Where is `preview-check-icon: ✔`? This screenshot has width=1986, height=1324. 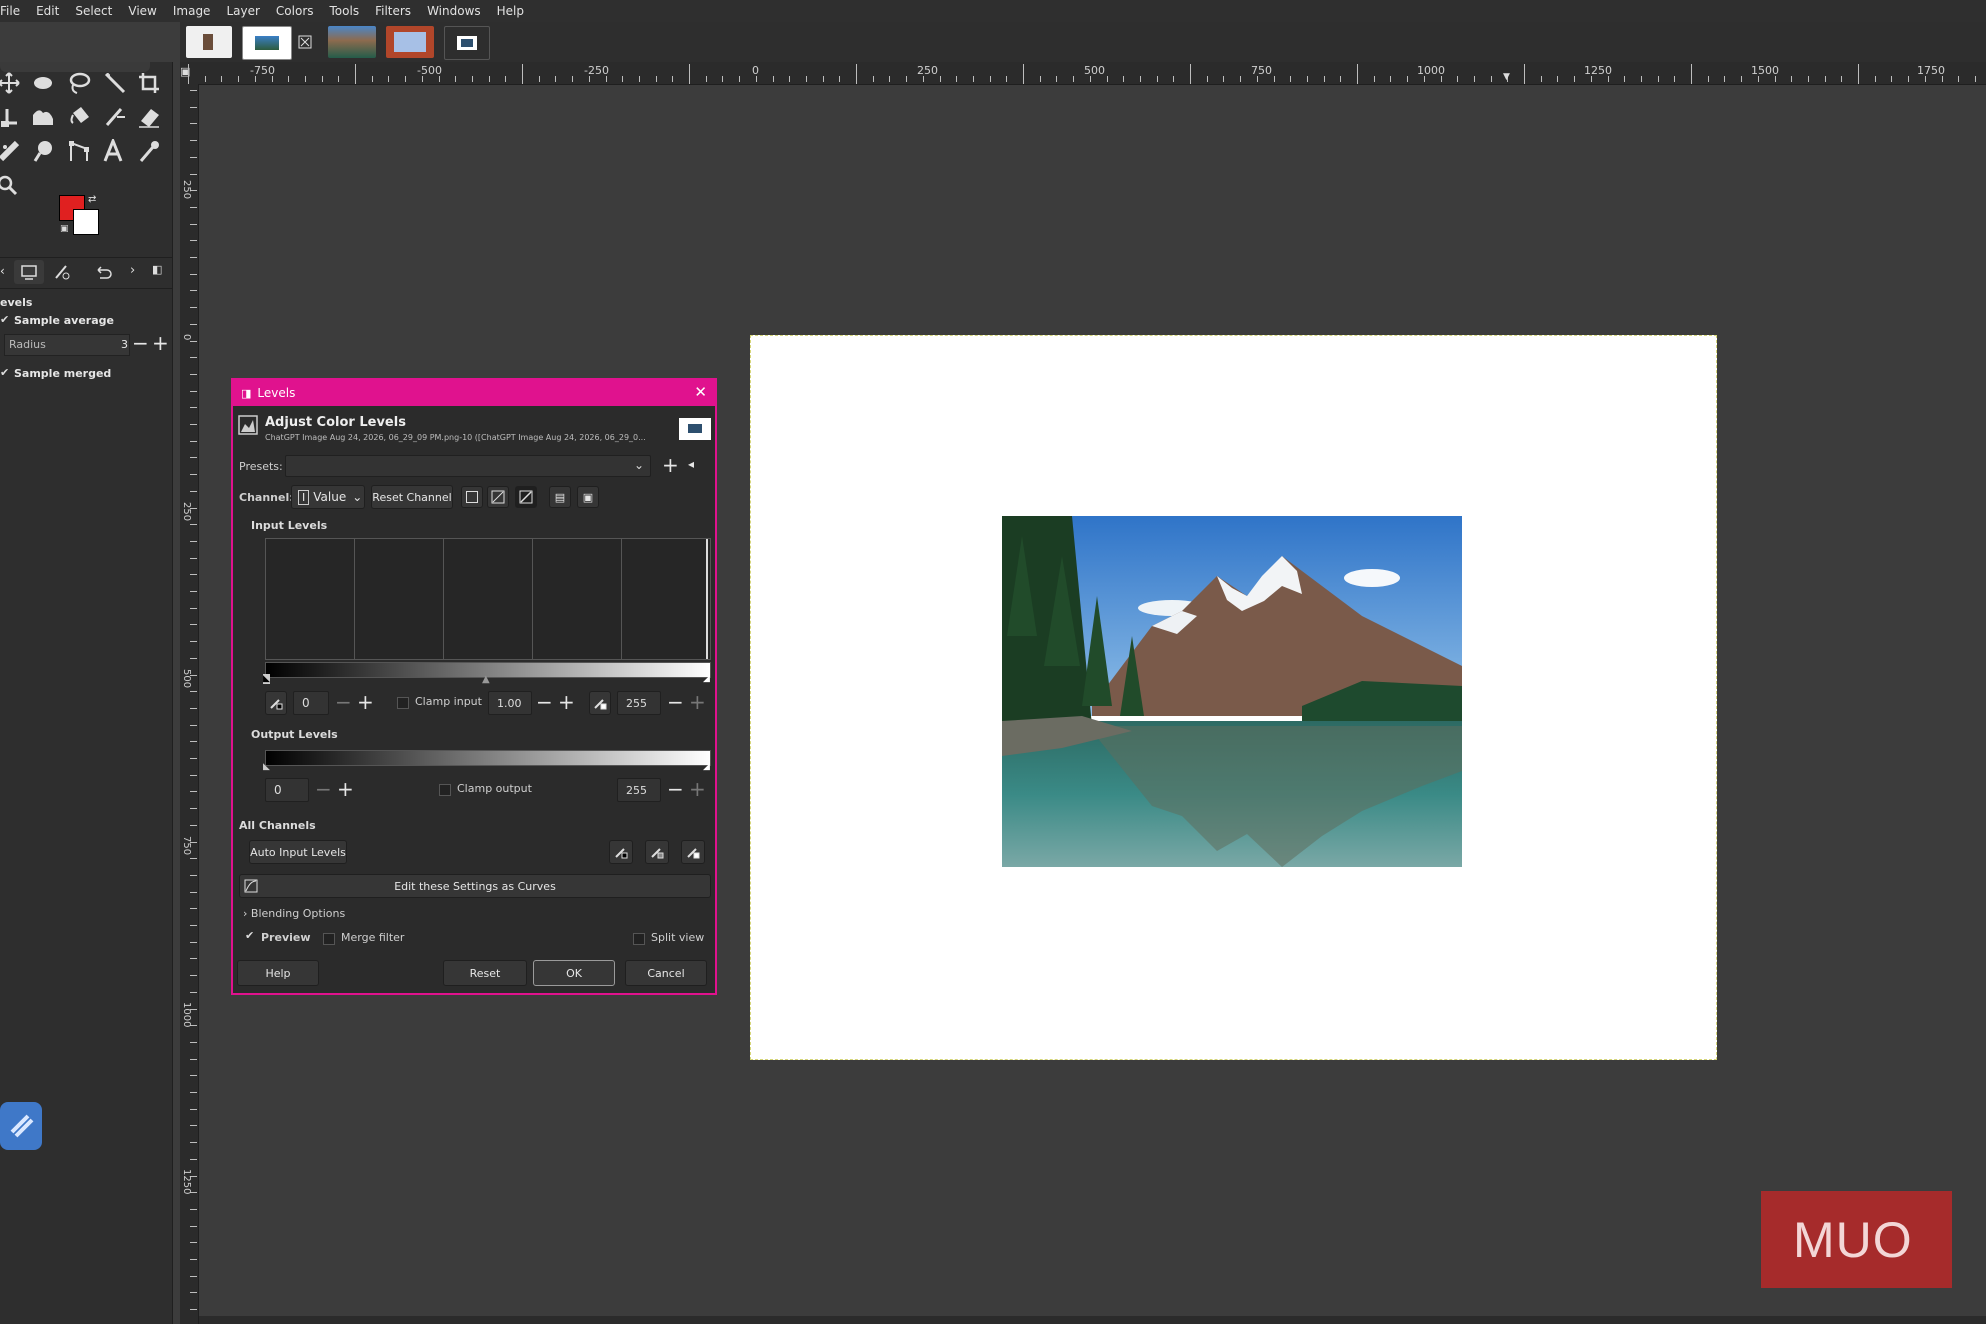
preview-check-icon: ✔ is located at coordinates (249, 935).